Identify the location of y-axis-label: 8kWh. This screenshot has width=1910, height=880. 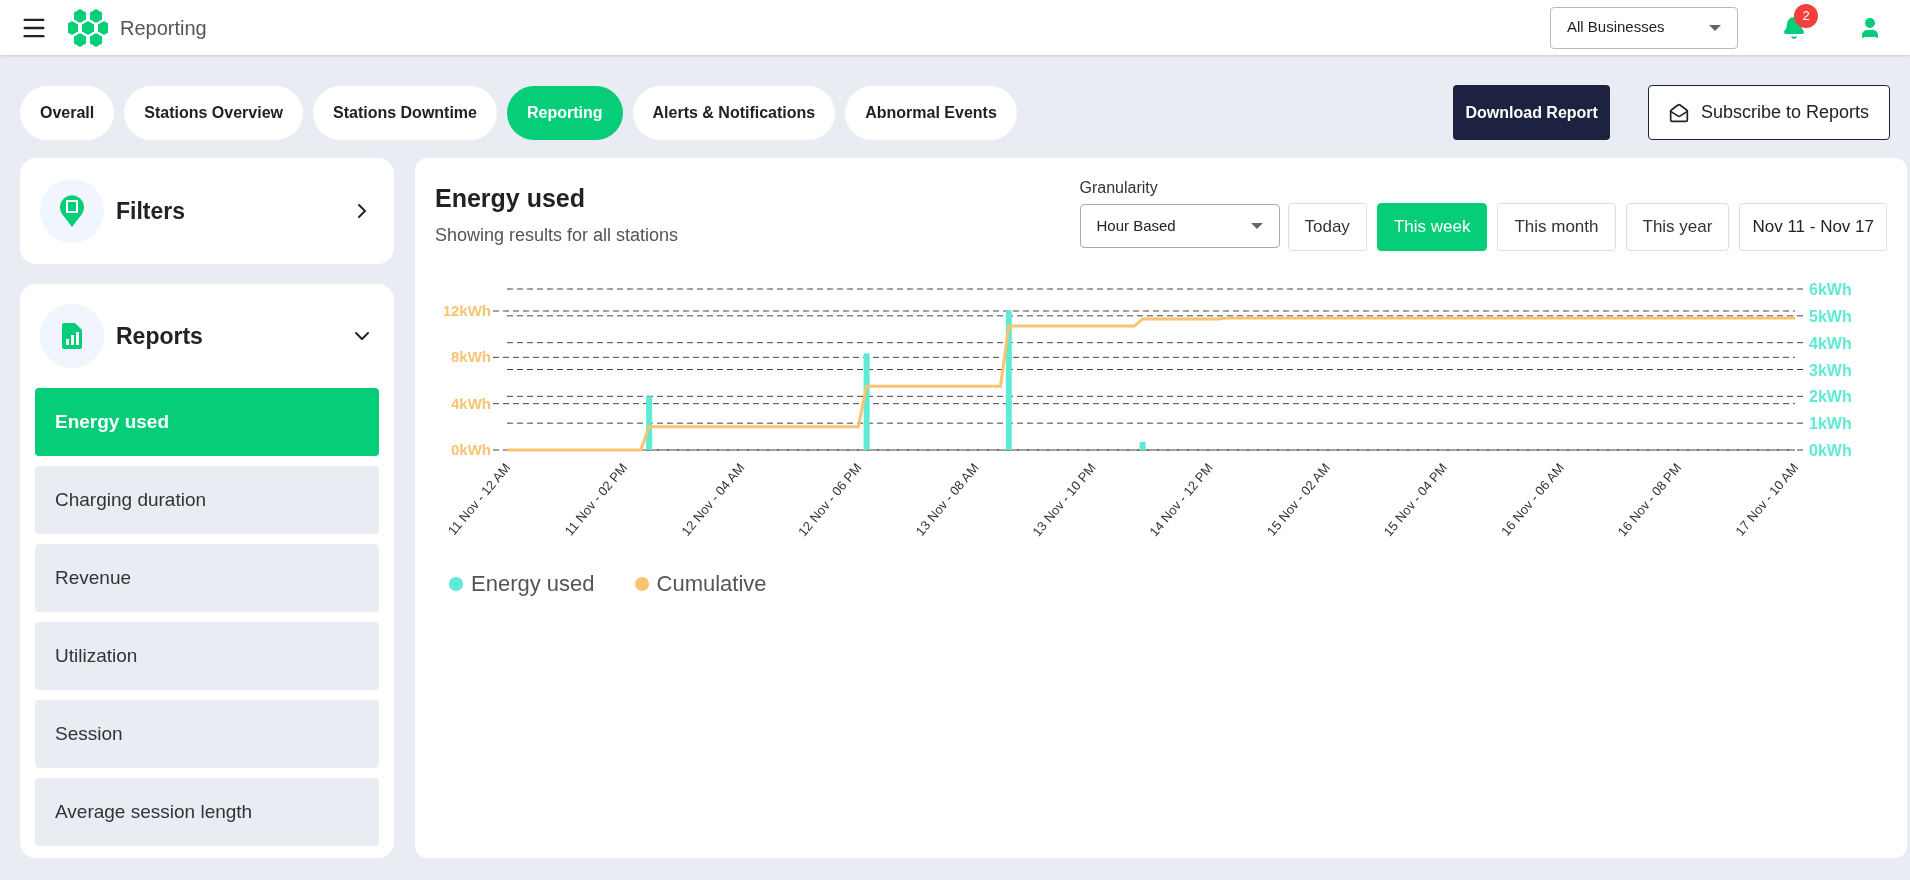
(471, 357).